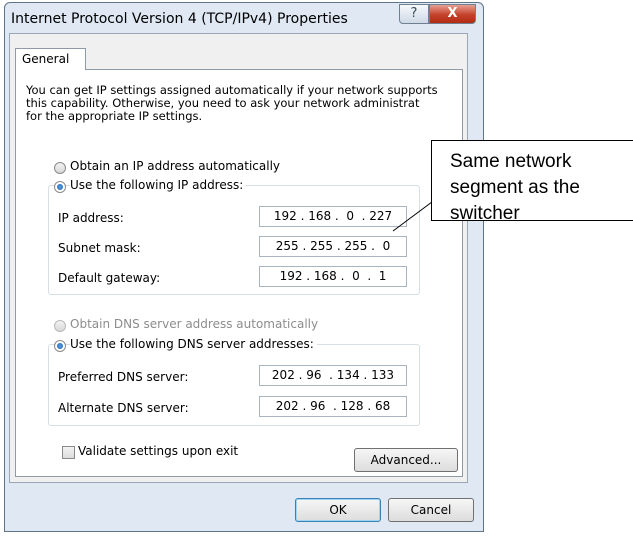 The height and width of the screenshot is (537, 633). I want to click on callout-pointer, so click(416, 213).